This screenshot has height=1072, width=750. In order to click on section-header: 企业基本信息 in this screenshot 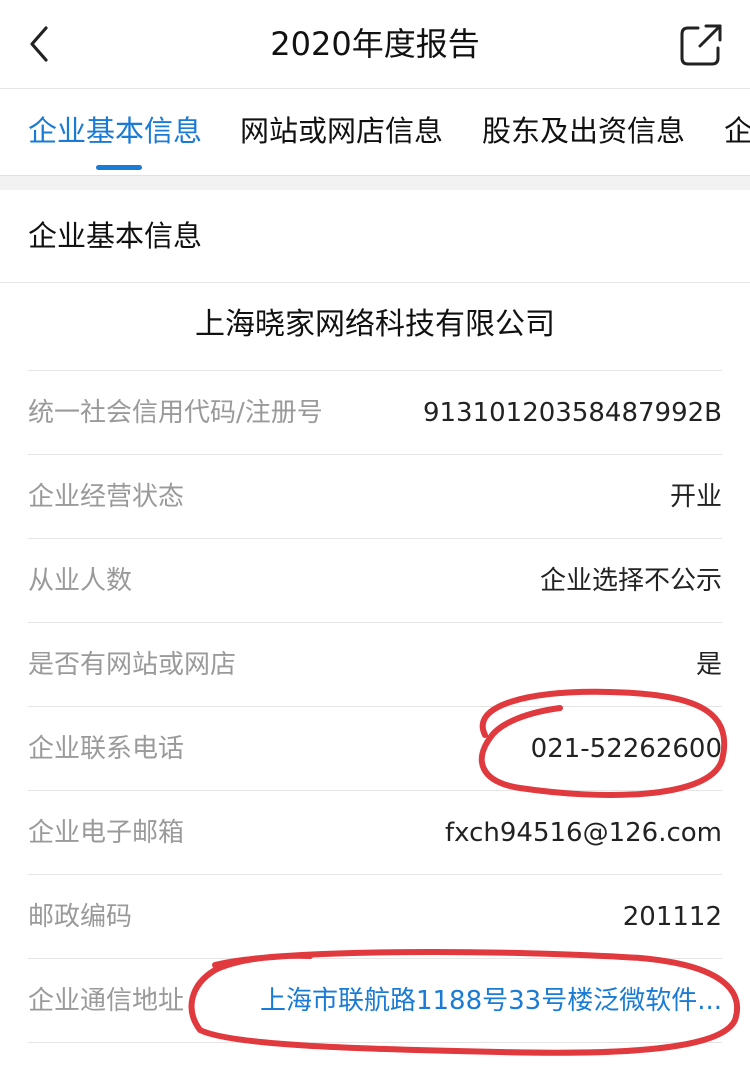, I will do `click(375, 236)`.